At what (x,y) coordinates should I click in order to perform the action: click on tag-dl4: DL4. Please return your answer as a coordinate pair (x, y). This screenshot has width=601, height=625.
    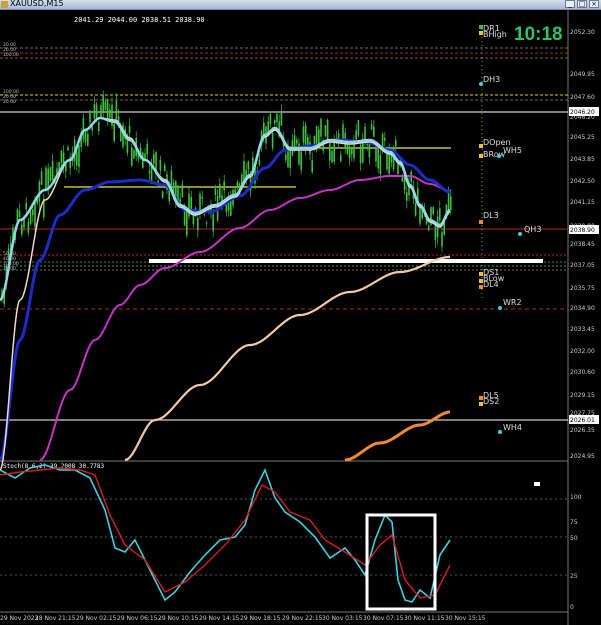
    Looking at the image, I should click on (491, 284).